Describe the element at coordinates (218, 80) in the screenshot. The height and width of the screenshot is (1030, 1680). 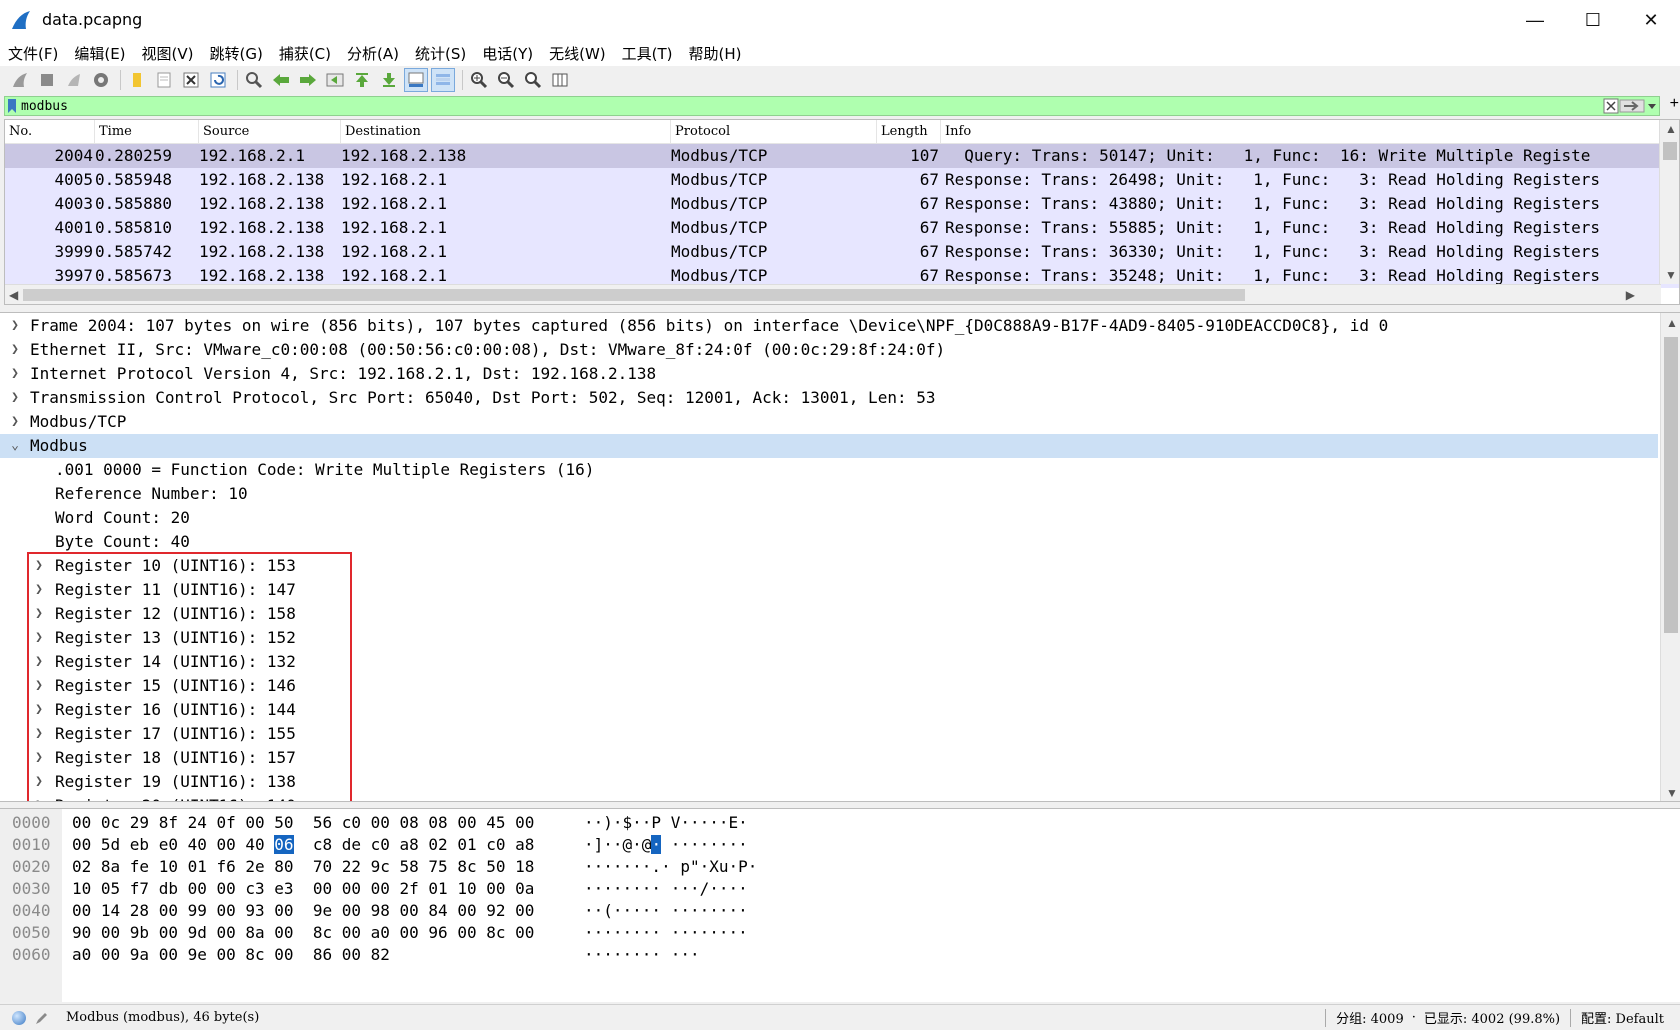
I see `reload-file-icon` at that location.